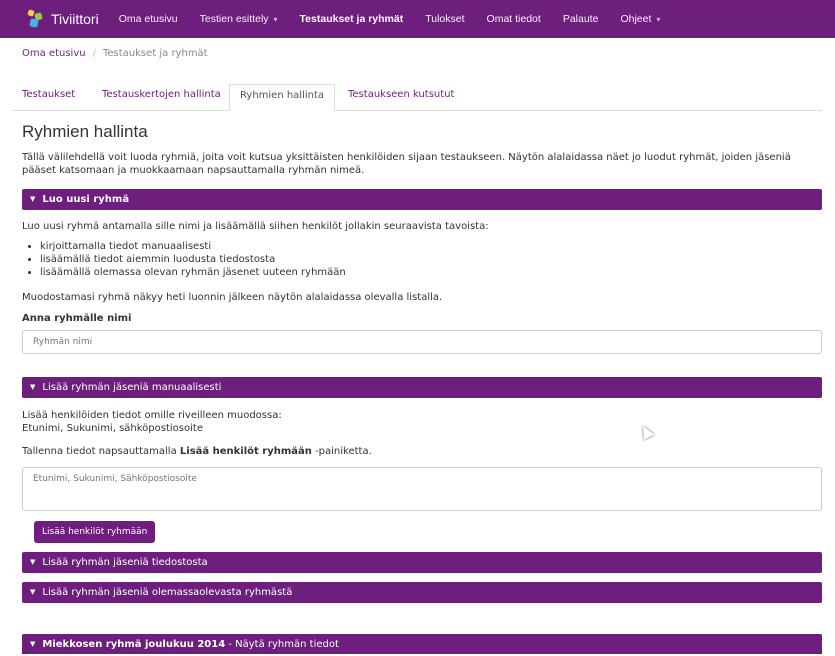 The height and width of the screenshot is (656, 835). I want to click on add-members-button: Lisää henkilöt ryhmään, so click(95, 532).